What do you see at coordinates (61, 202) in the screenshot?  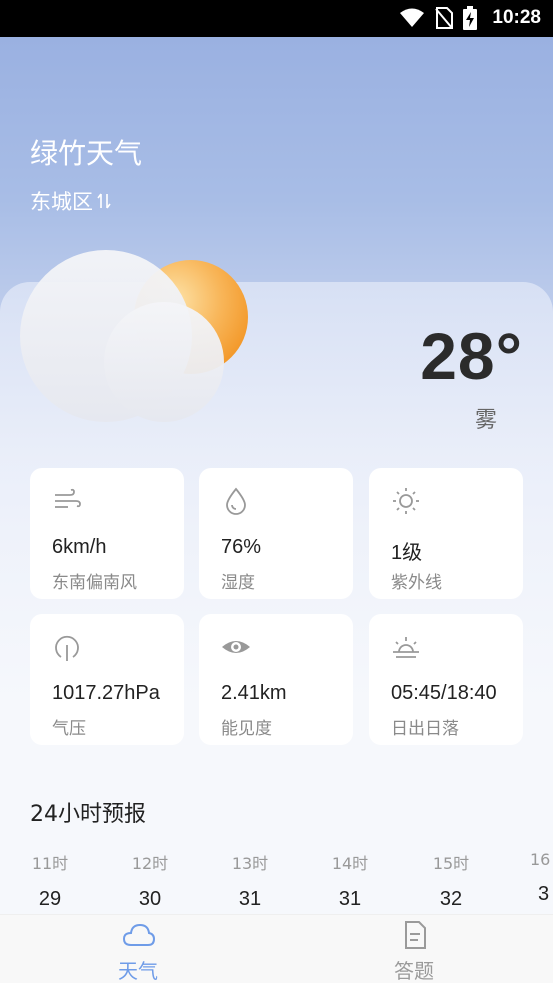 I see `location-name: 东城区` at bounding box center [61, 202].